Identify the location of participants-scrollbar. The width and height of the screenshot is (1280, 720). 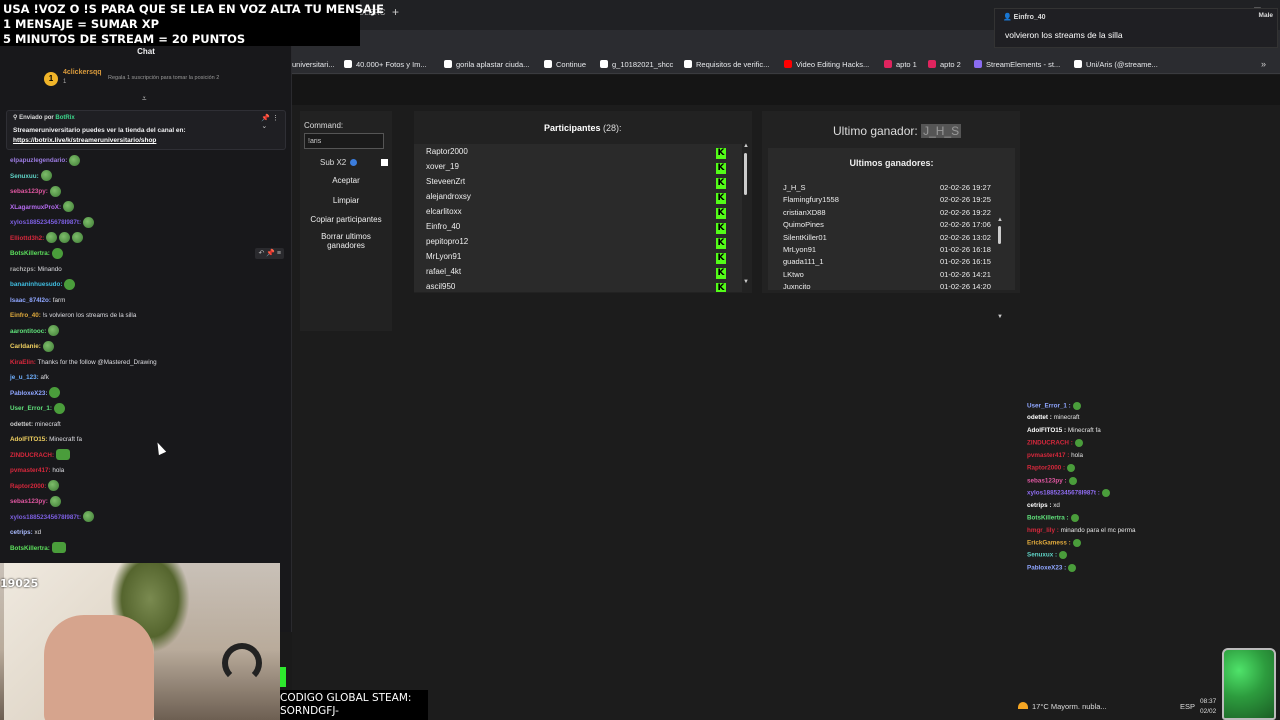
(745, 174).